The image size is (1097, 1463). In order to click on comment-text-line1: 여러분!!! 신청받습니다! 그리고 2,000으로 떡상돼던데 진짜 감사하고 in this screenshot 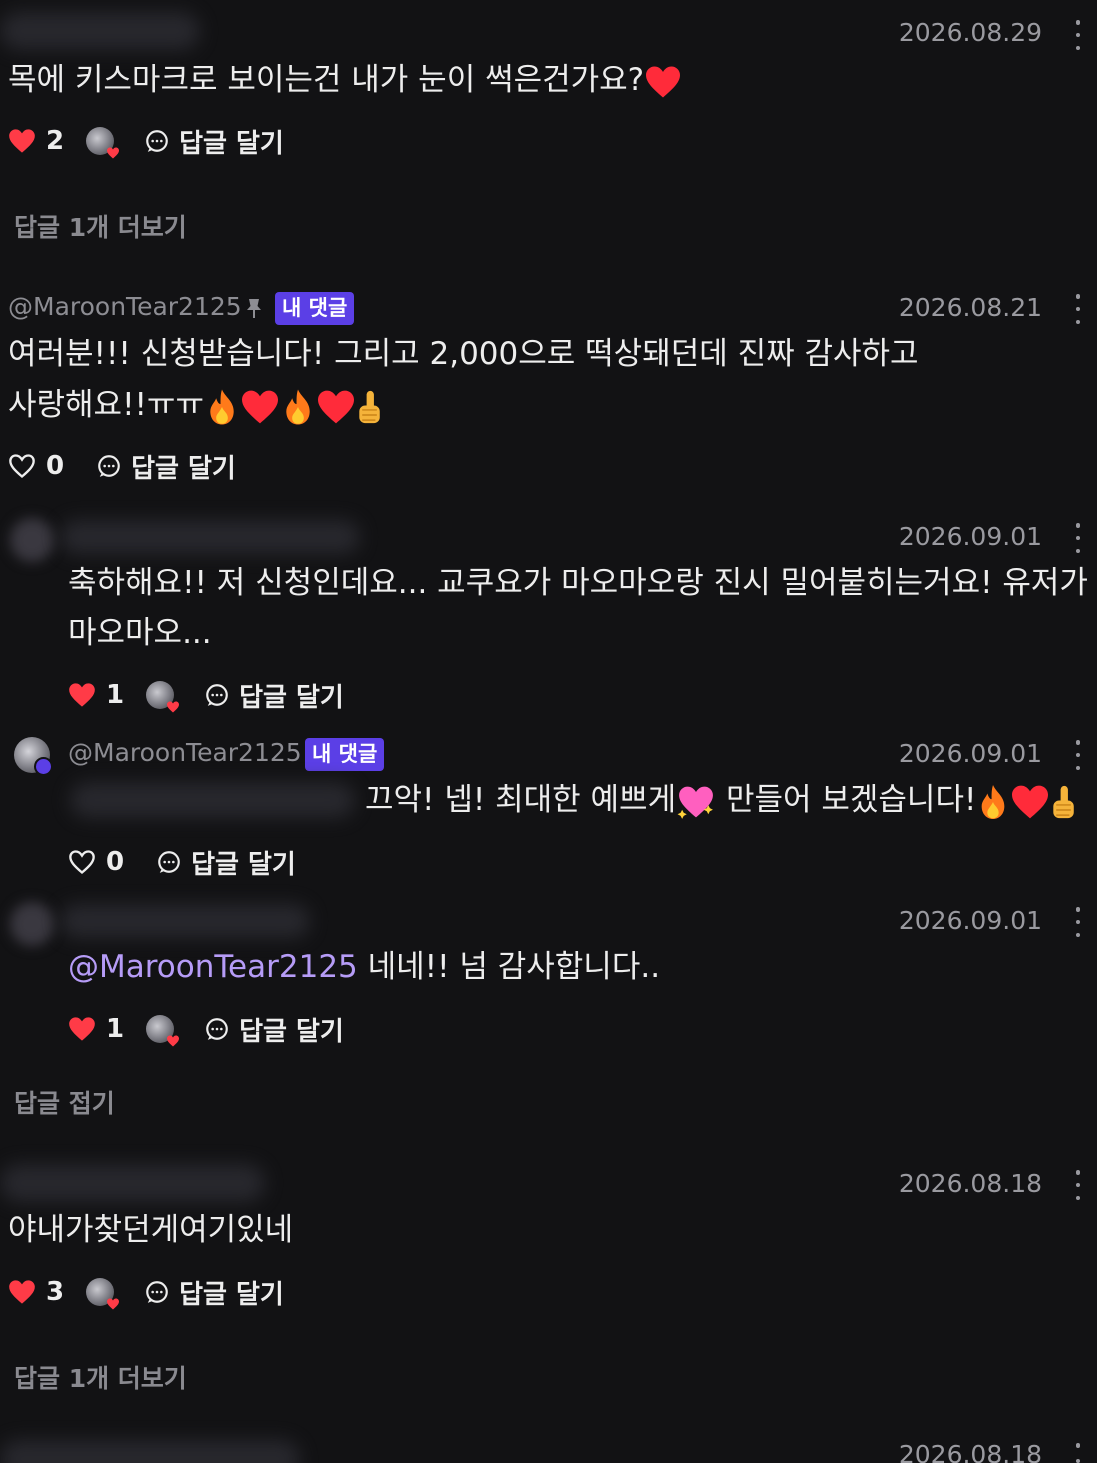, I will do `click(463, 354)`.